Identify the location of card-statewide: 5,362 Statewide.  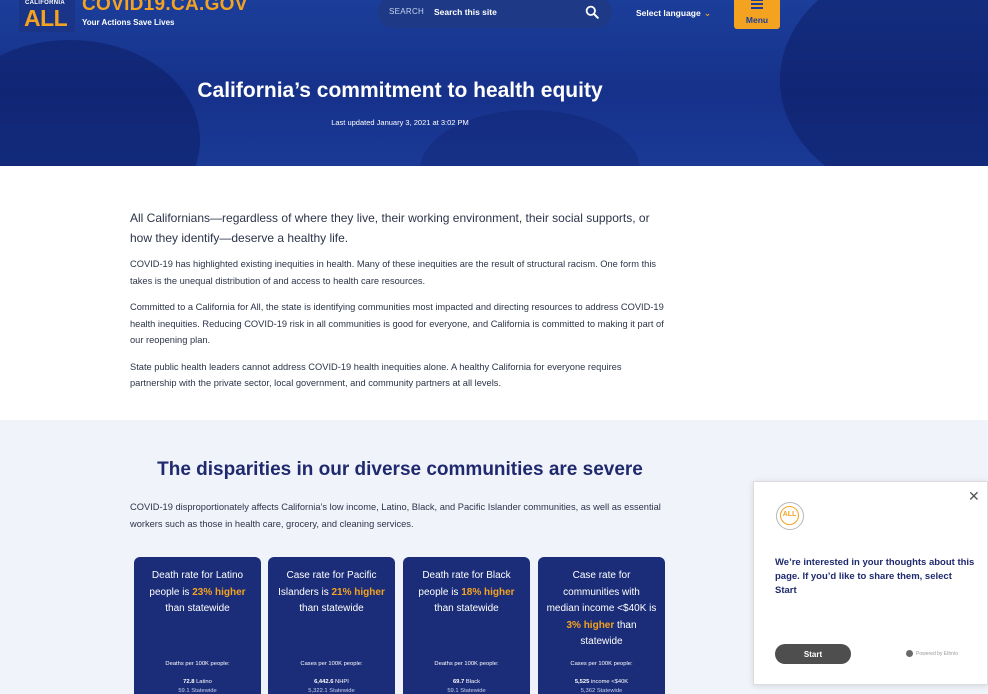
(601, 691).